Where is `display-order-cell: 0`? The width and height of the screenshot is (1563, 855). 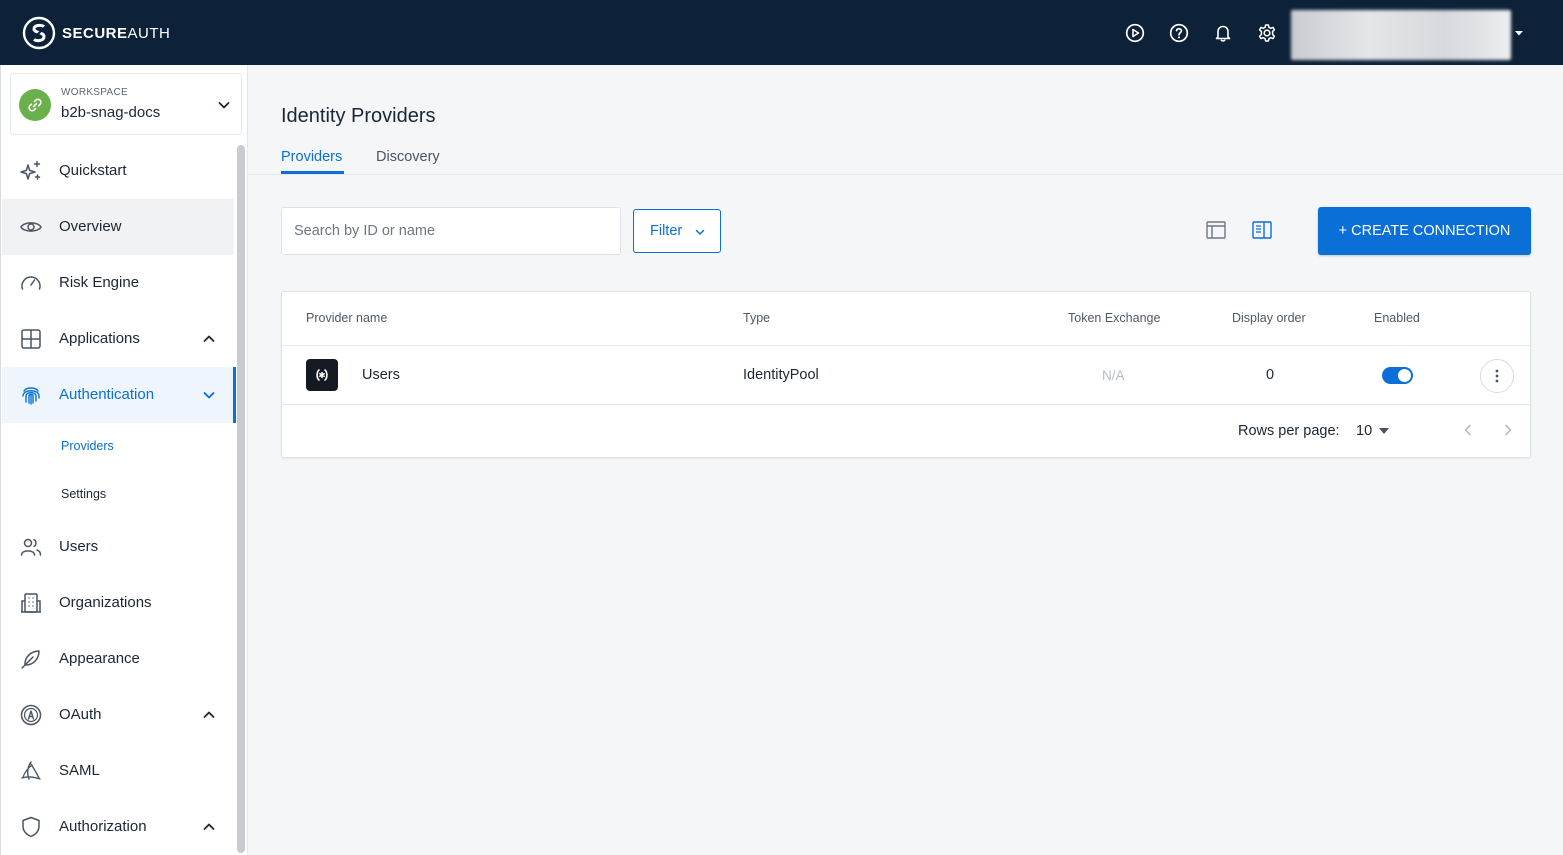 display-order-cell: 0 is located at coordinates (1270, 375).